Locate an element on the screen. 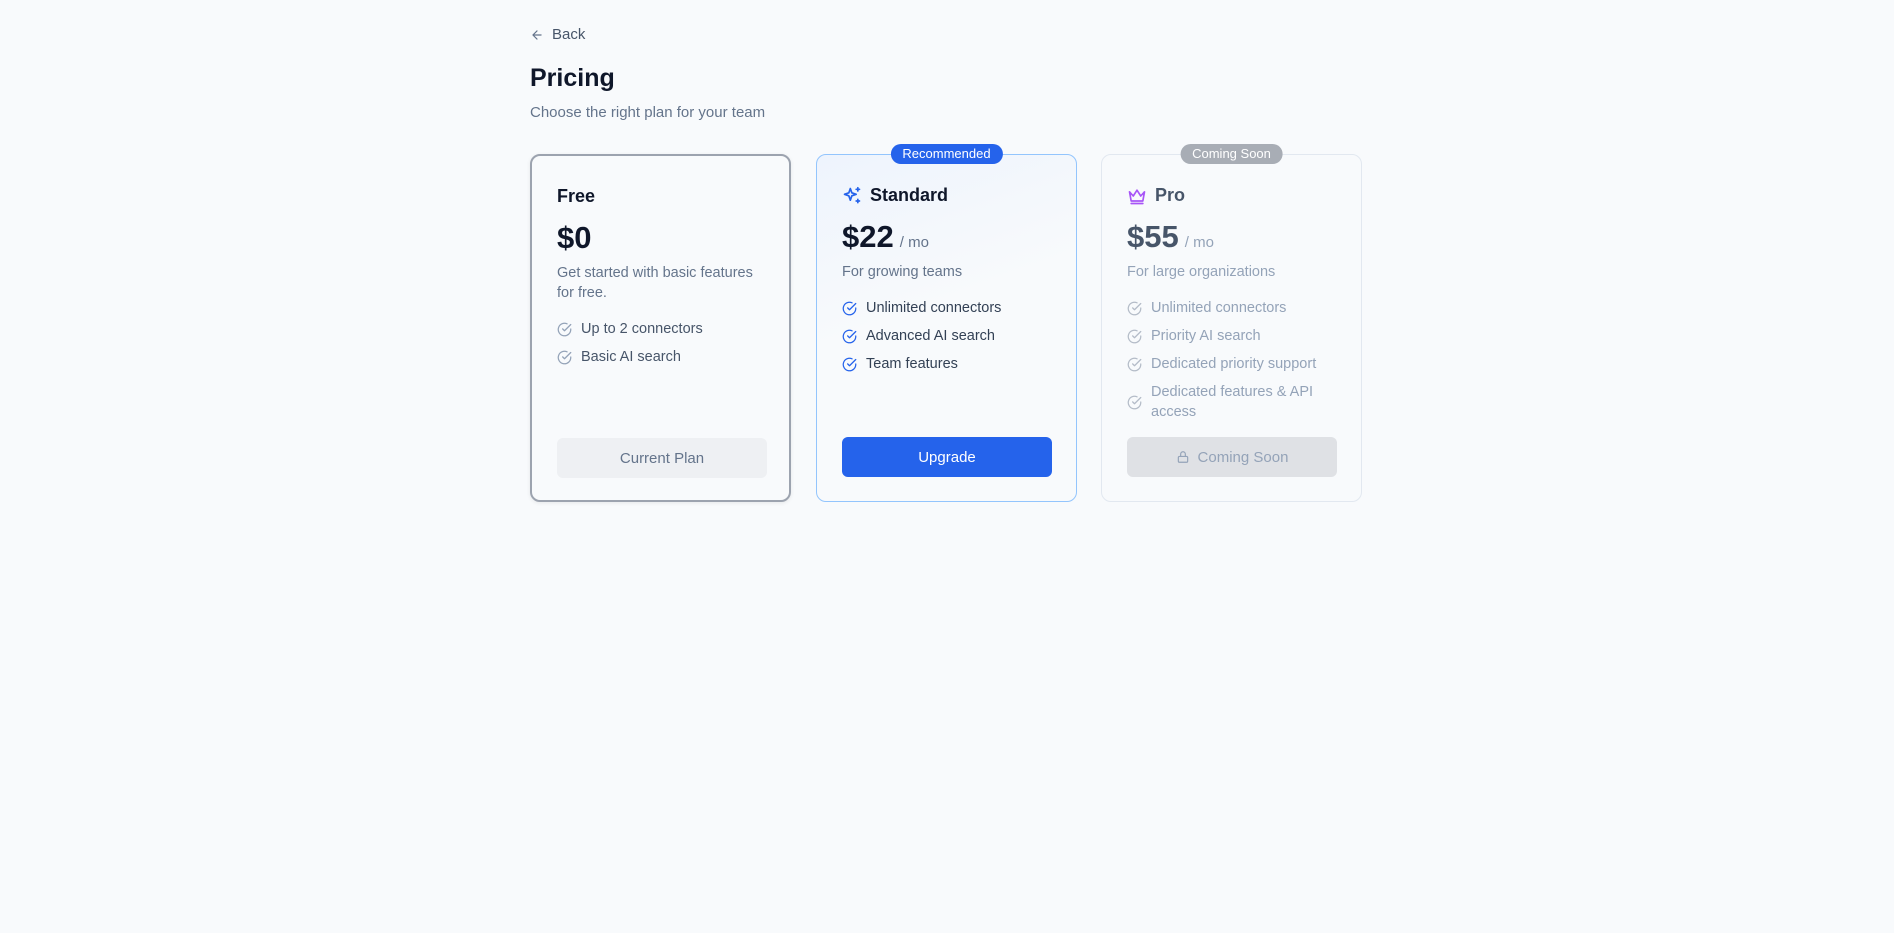 Image resolution: width=1894 pixels, height=933 pixels. feature-label: Team features is located at coordinates (912, 364).